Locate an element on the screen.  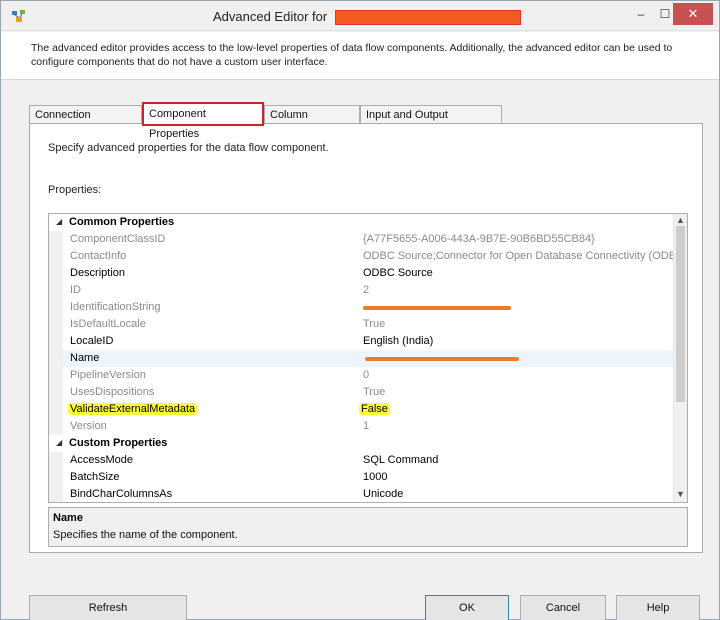
tab-column-mappings: Column Mappings is located at coordinates (312, 122).